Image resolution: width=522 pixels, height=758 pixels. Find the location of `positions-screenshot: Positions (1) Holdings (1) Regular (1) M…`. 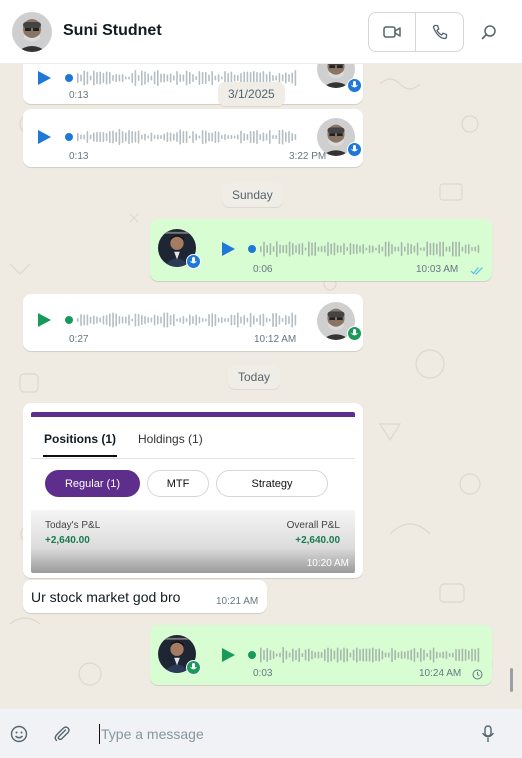

positions-screenshot: Positions (1) Holdings (1) Regular (1) M… is located at coordinates (193, 492).